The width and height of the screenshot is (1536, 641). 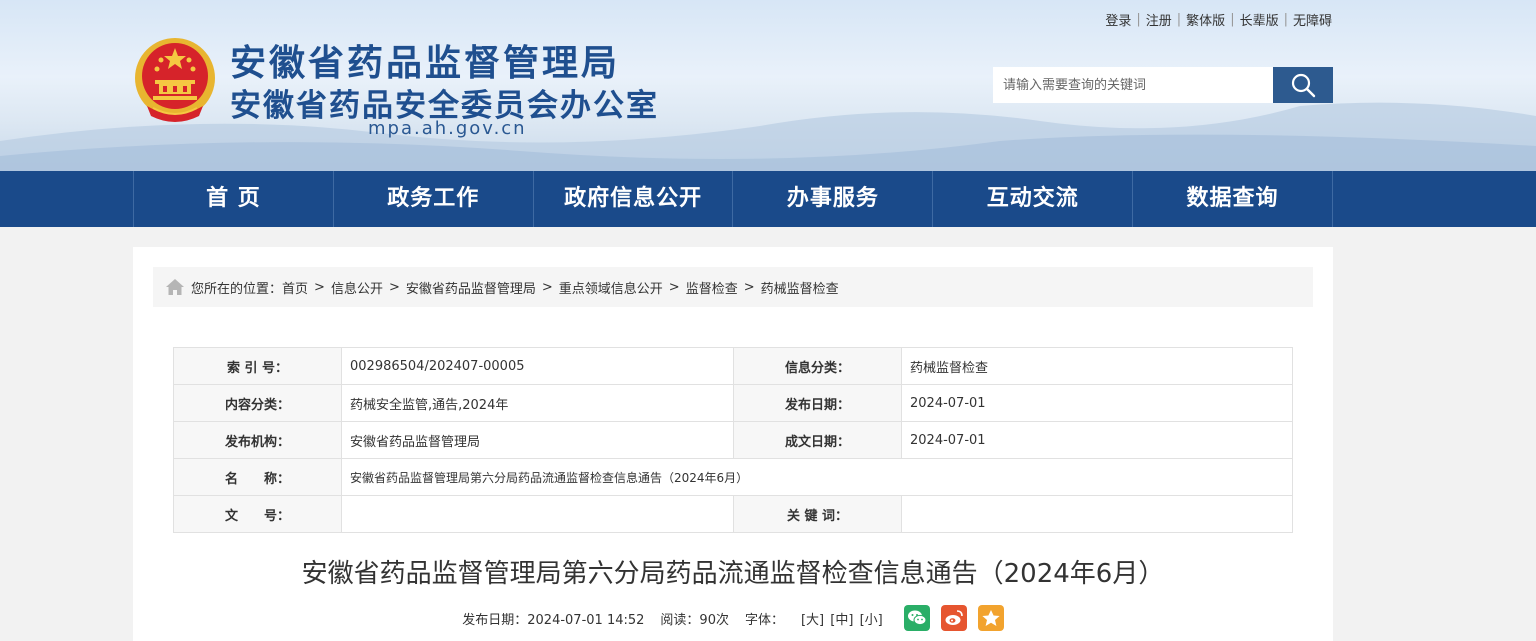 I want to click on document-number-value, so click(x=537, y=514).